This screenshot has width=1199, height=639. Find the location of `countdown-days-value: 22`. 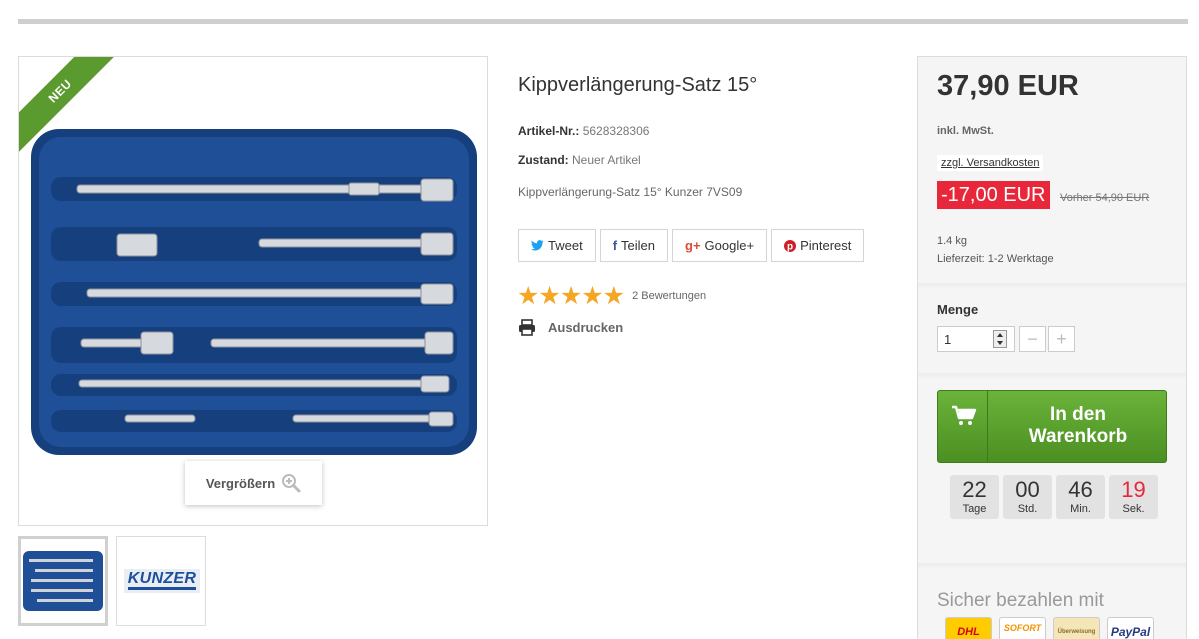

countdown-days-value: 22 is located at coordinates (974, 489).